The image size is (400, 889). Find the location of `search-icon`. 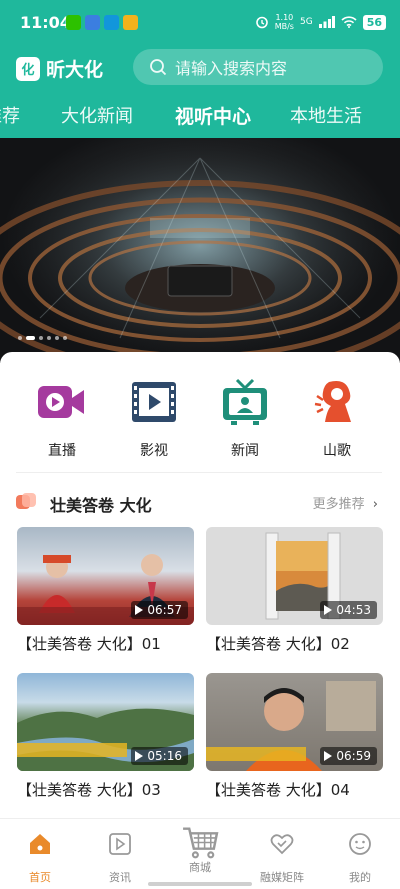

search-icon is located at coordinates (158, 67).